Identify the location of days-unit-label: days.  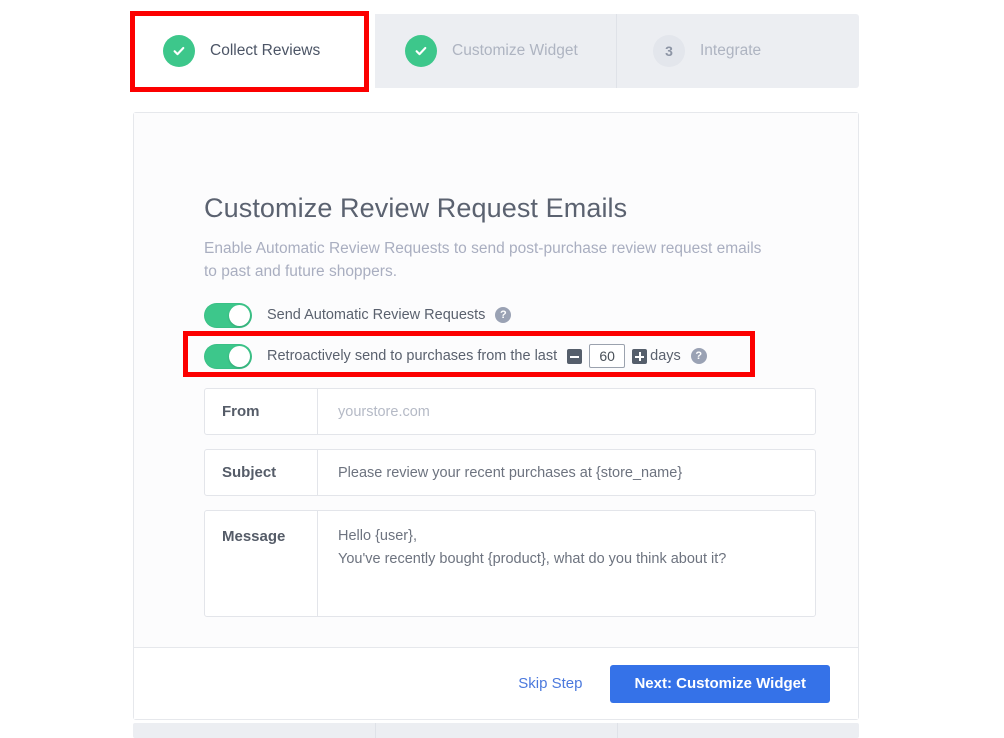
(665, 356).